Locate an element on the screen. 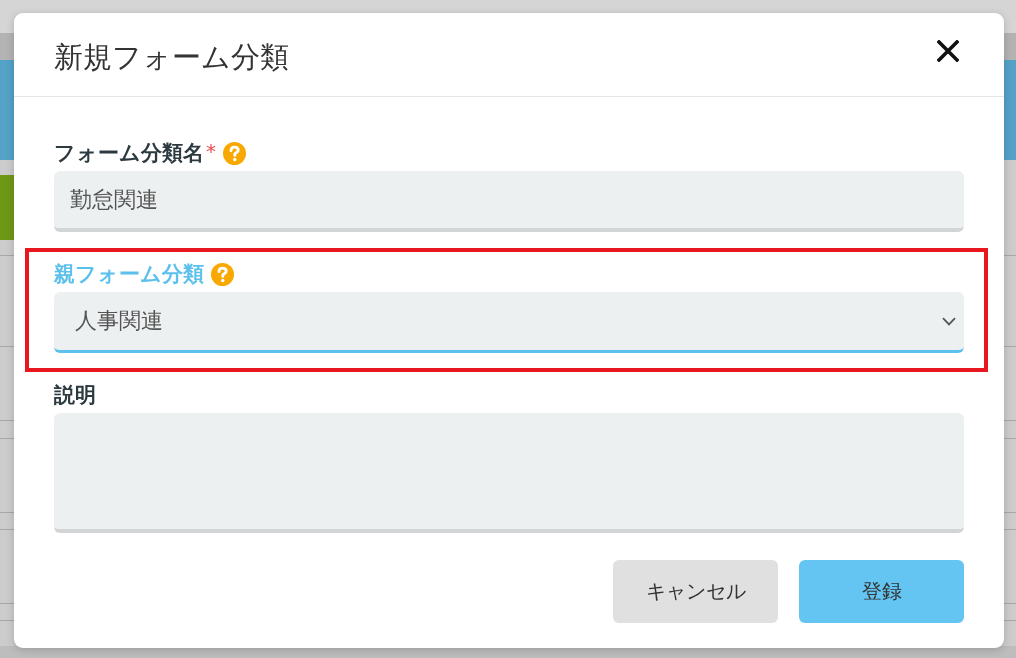  field-label: 親フォーム分類 is located at coordinates (129, 274).